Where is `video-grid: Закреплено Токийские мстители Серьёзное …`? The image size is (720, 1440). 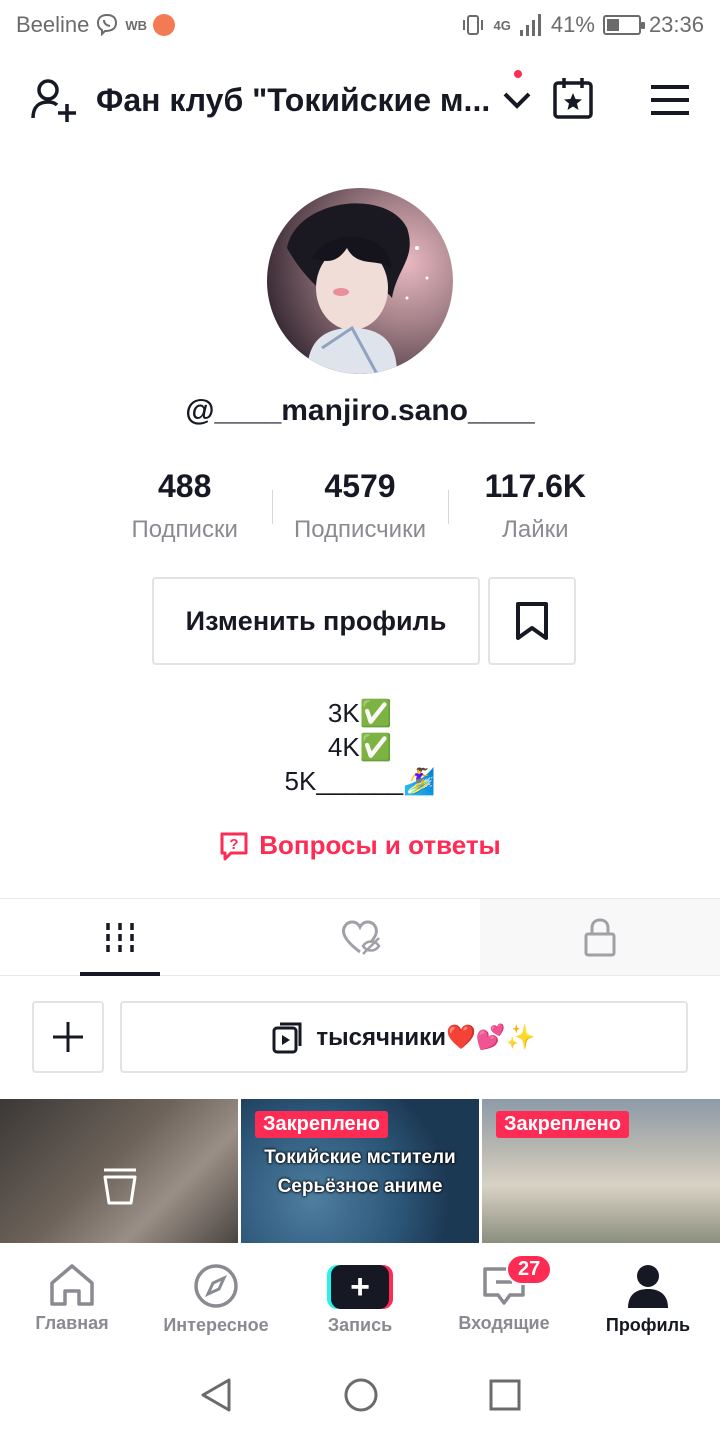 video-grid: Закреплено Токийские мстители Серьёзное … is located at coordinates (360, 1171).